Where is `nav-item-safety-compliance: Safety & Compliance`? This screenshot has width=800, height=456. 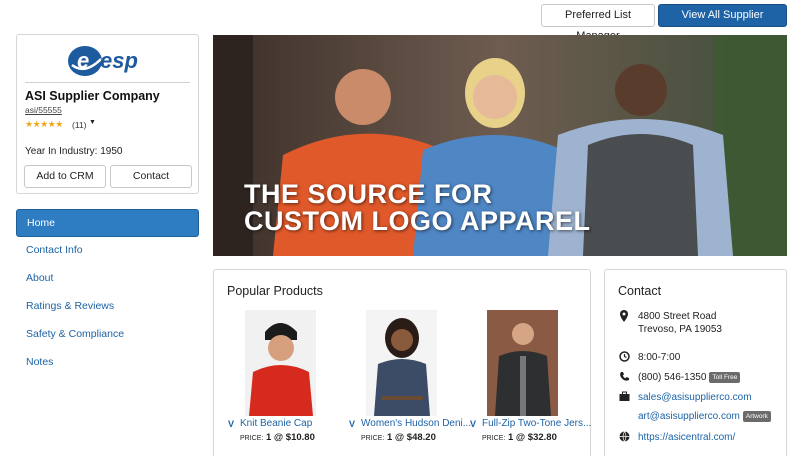 nav-item-safety-compliance: Safety & Compliance is located at coordinates (107, 335).